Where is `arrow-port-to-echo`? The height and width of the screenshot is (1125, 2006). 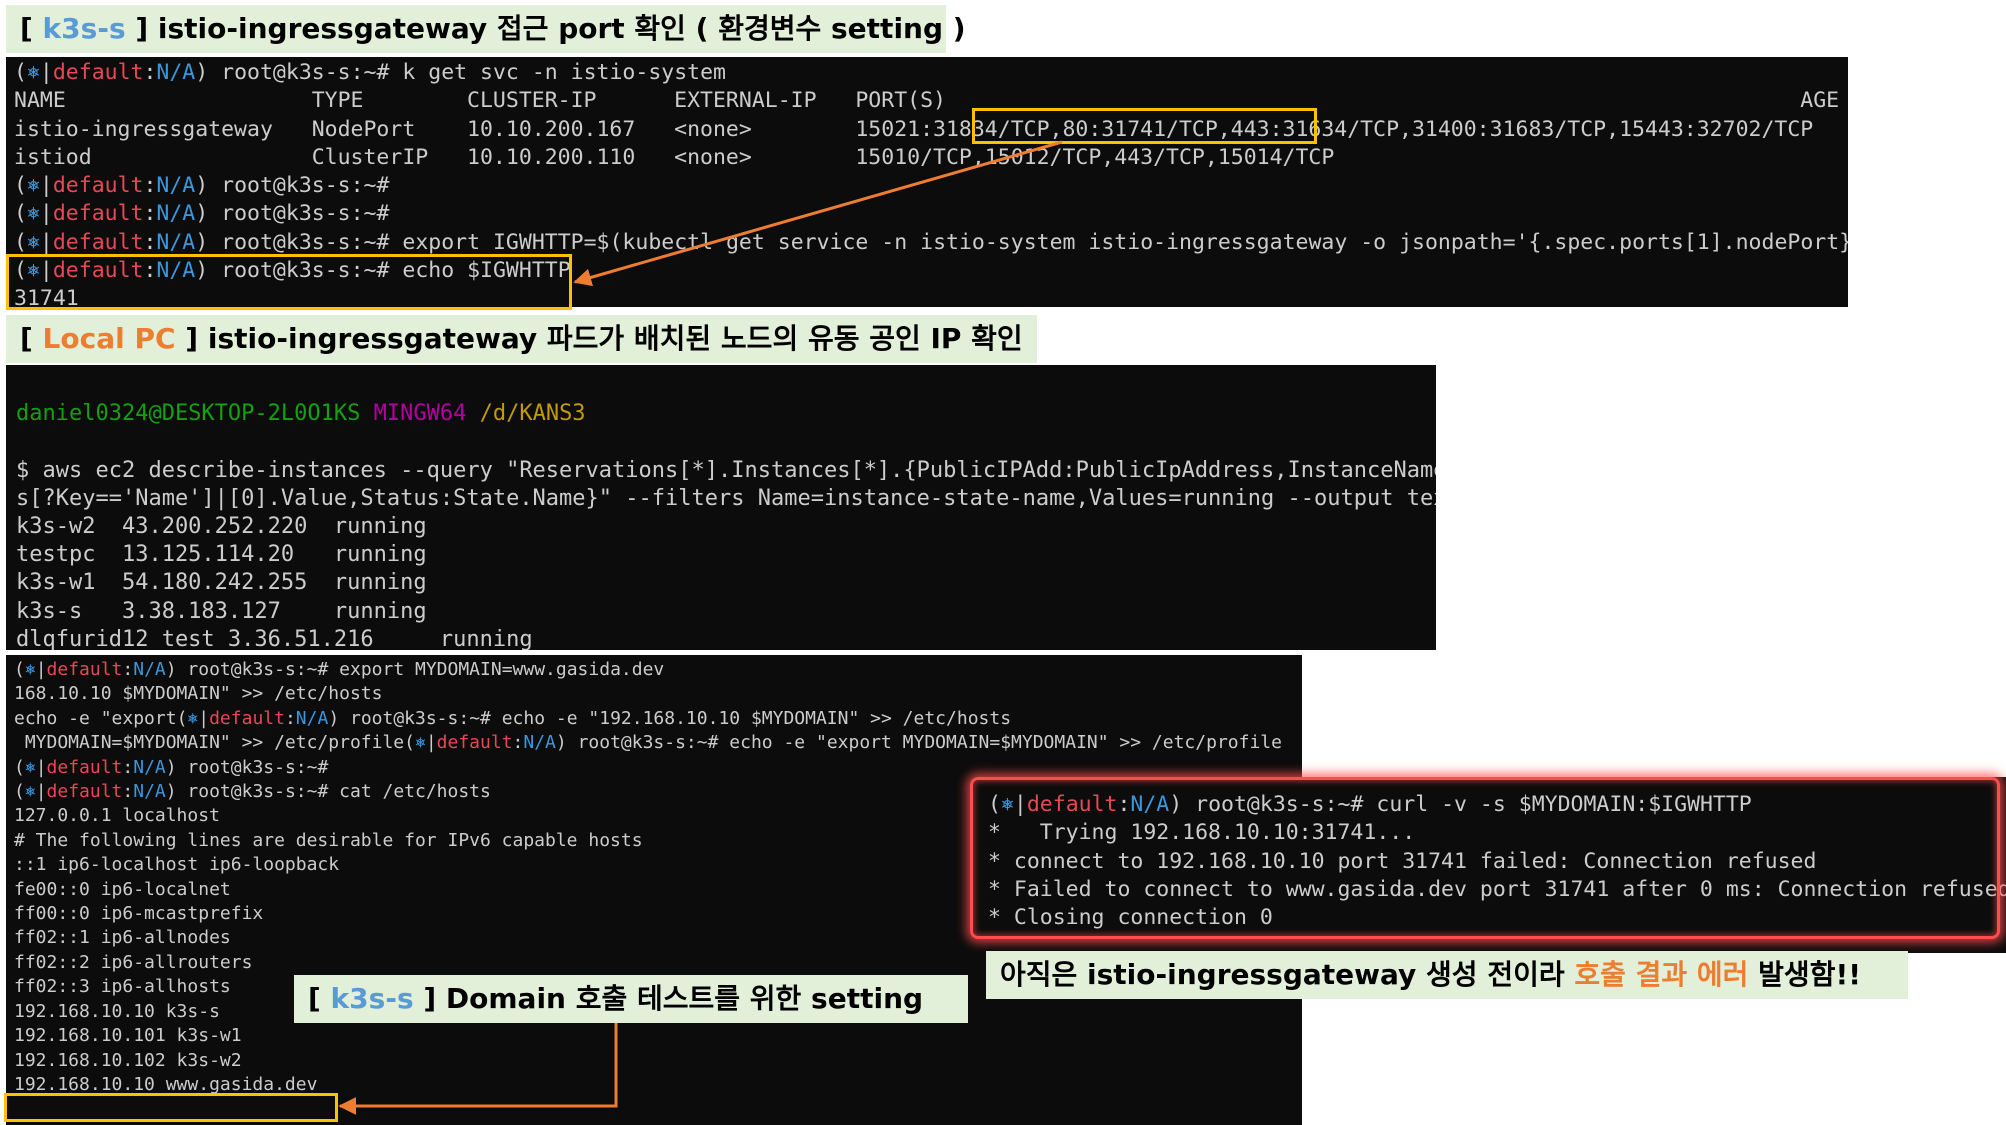 arrow-port-to-echo is located at coordinates (818, 213).